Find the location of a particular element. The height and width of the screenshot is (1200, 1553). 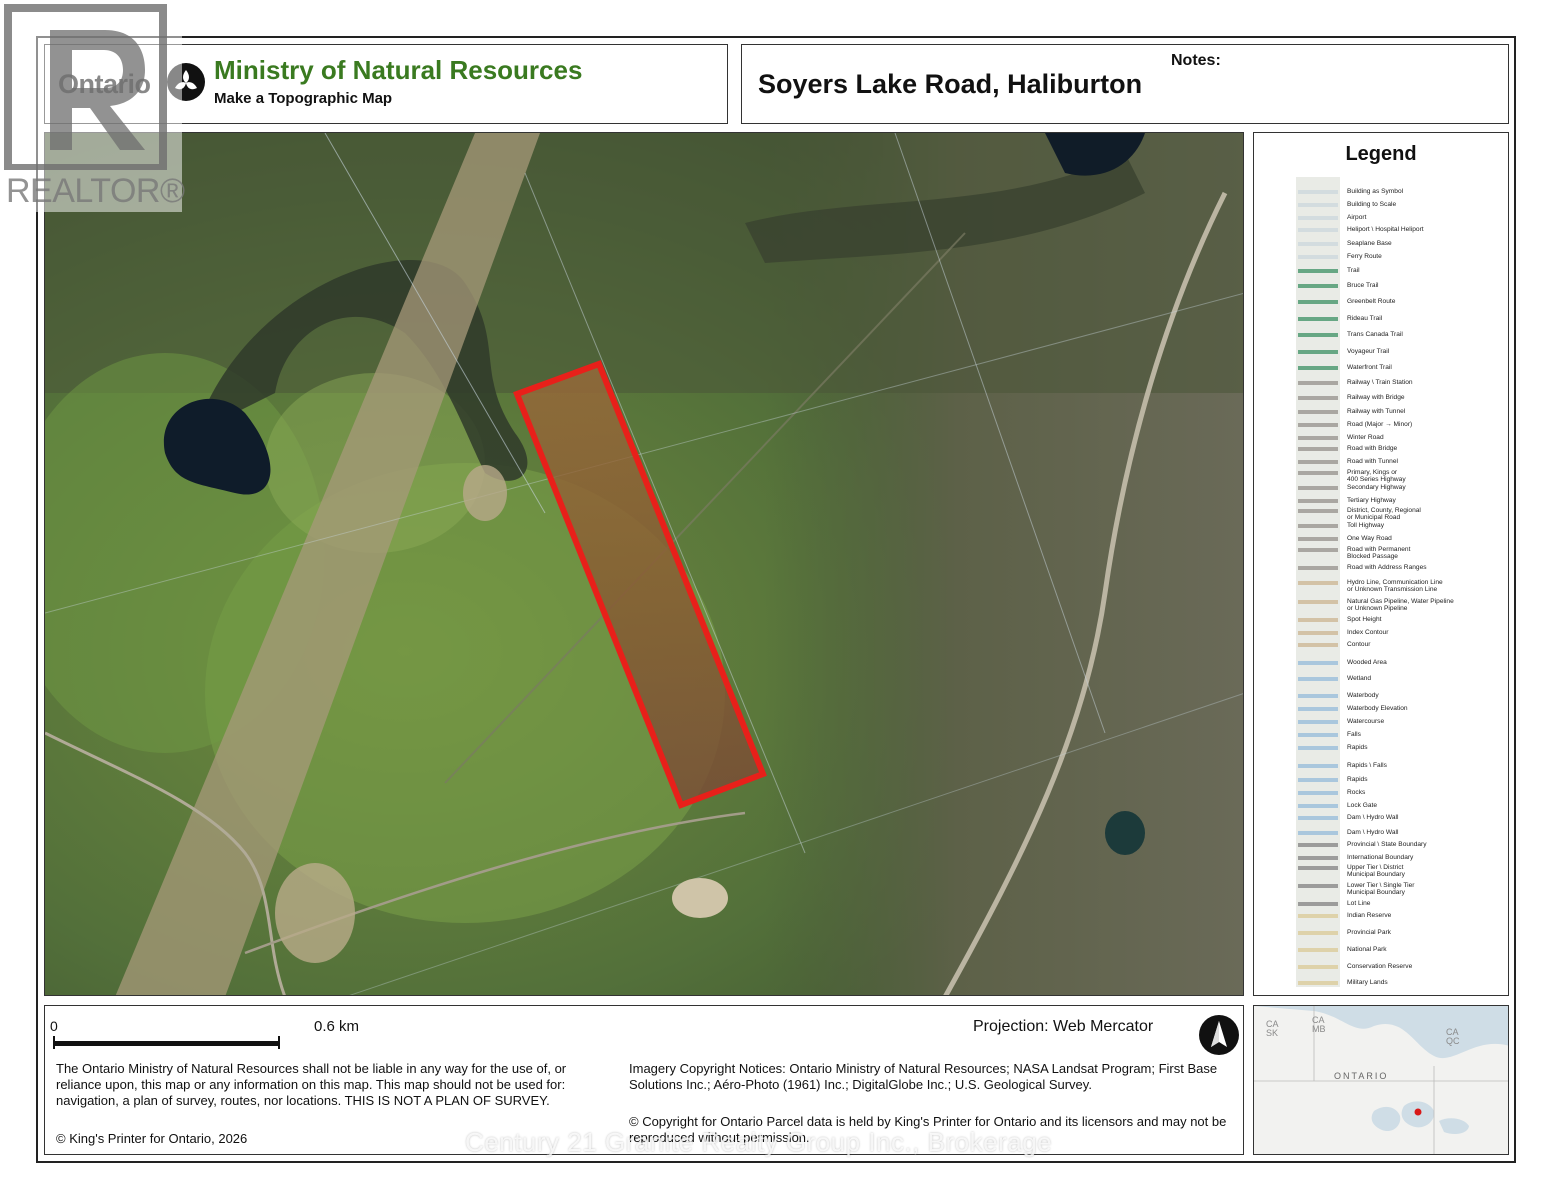

inset-region-label: CA SK is located at coordinates (1272, 1028).